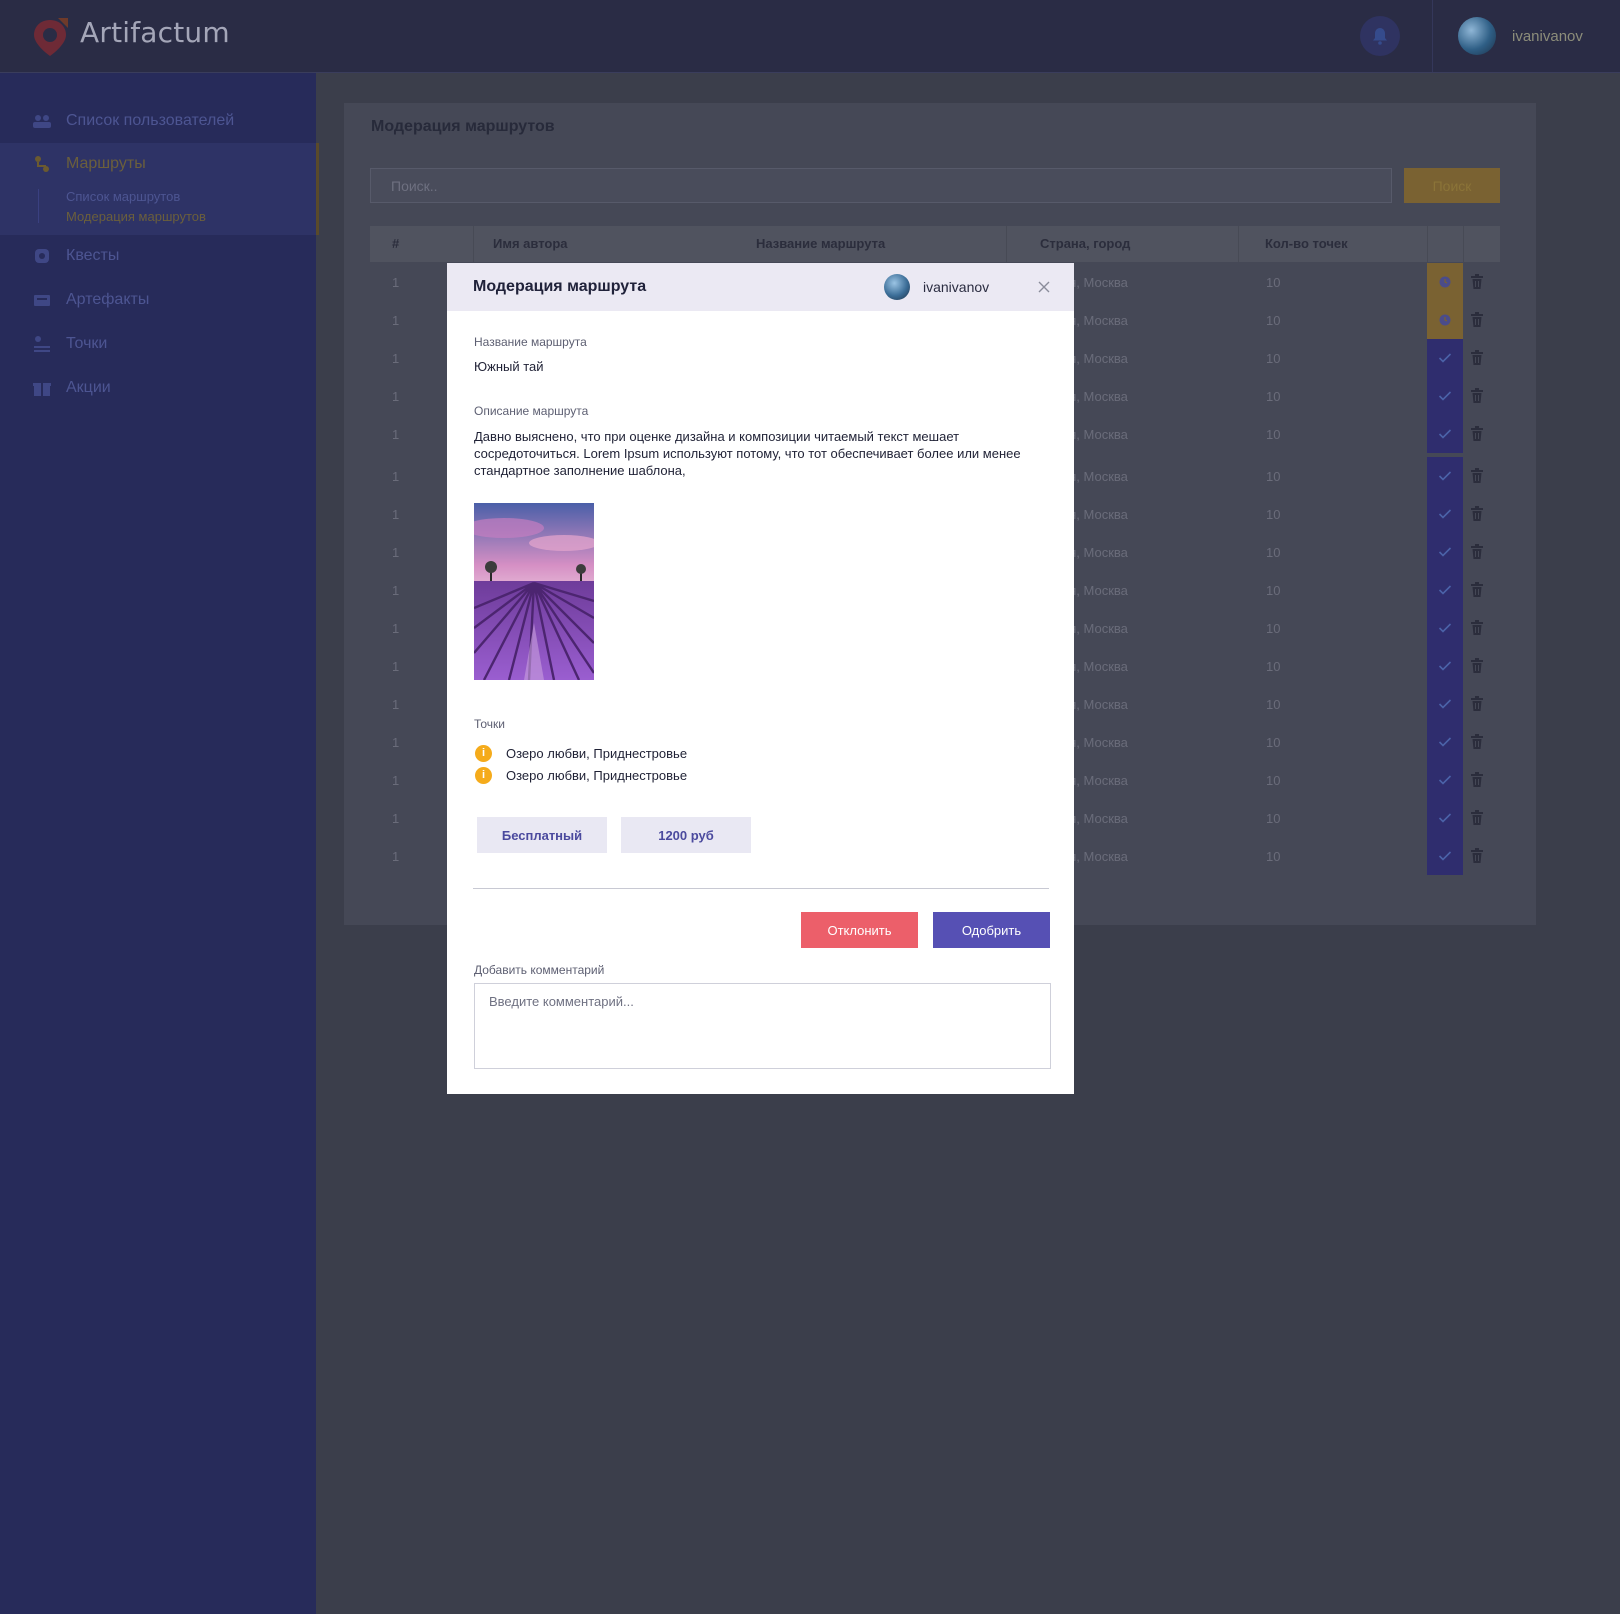  Describe the element at coordinates (396, 243) in the screenshot. I see `column-header-number: #` at that location.